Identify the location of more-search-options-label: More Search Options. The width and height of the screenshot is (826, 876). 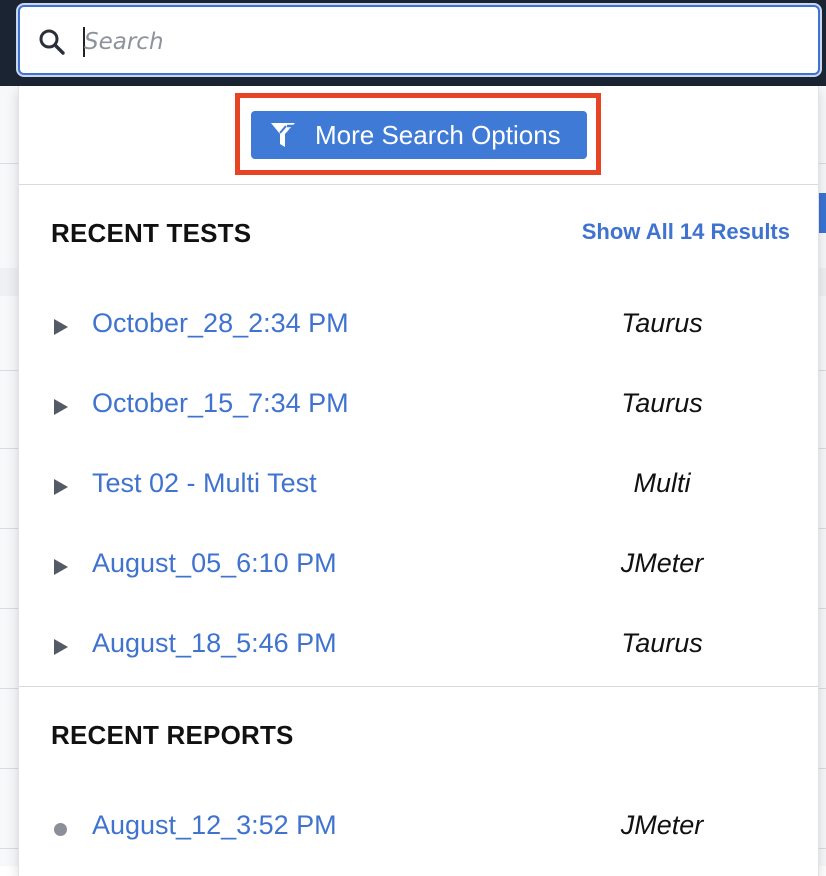
(438, 134).